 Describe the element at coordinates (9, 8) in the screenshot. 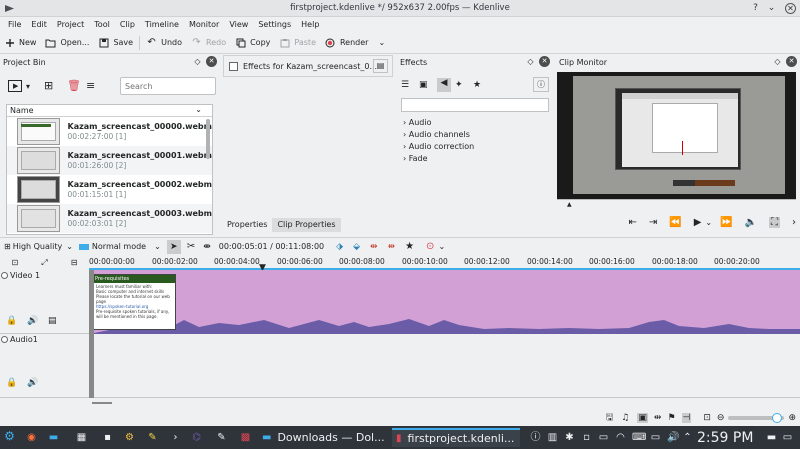

I see `kdenlive-app-icon` at that location.